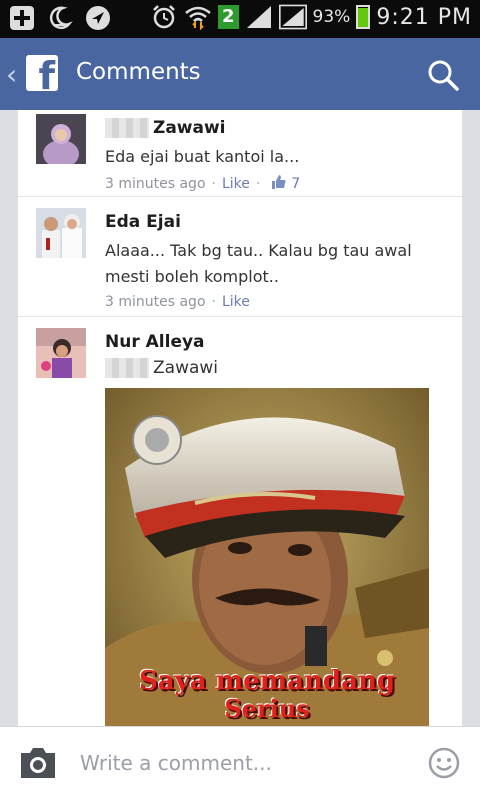 The width and height of the screenshot is (480, 800). What do you see at coordinates (11, 74) in the screenshot?
I see `back-chevron-icon: ‹` at bounding box center [11, 74].